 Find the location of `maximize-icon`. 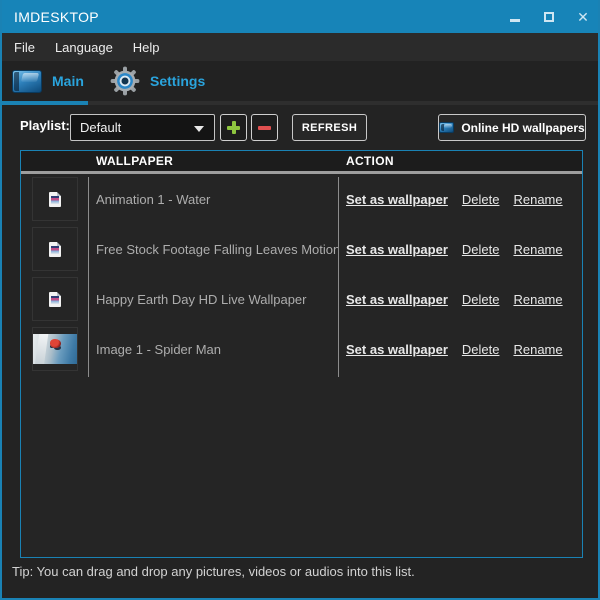

maximize-icon is located at coordinates (549, 16).